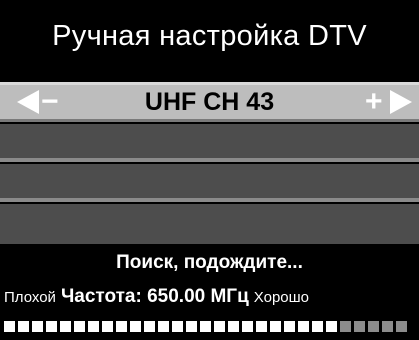 The width and height of the screenshot is (419, 340). What do you see at coordinates (374, 102) in the screenshot?
I see `channel-increase: +` at bounding box center [374, 102].